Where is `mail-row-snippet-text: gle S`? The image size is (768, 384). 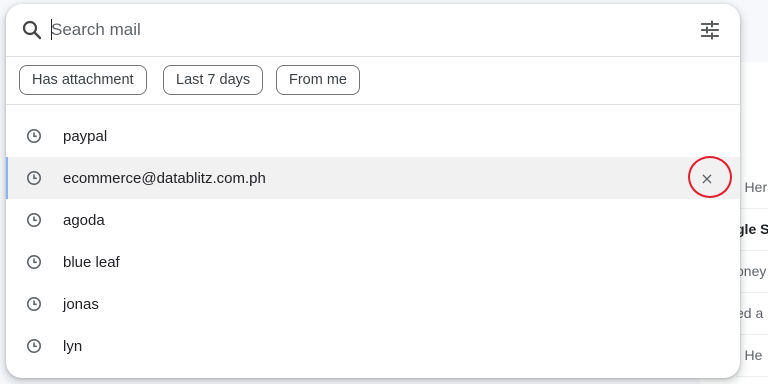 mail-row-snippet-text: gle S is located at coordinates (752, 229).